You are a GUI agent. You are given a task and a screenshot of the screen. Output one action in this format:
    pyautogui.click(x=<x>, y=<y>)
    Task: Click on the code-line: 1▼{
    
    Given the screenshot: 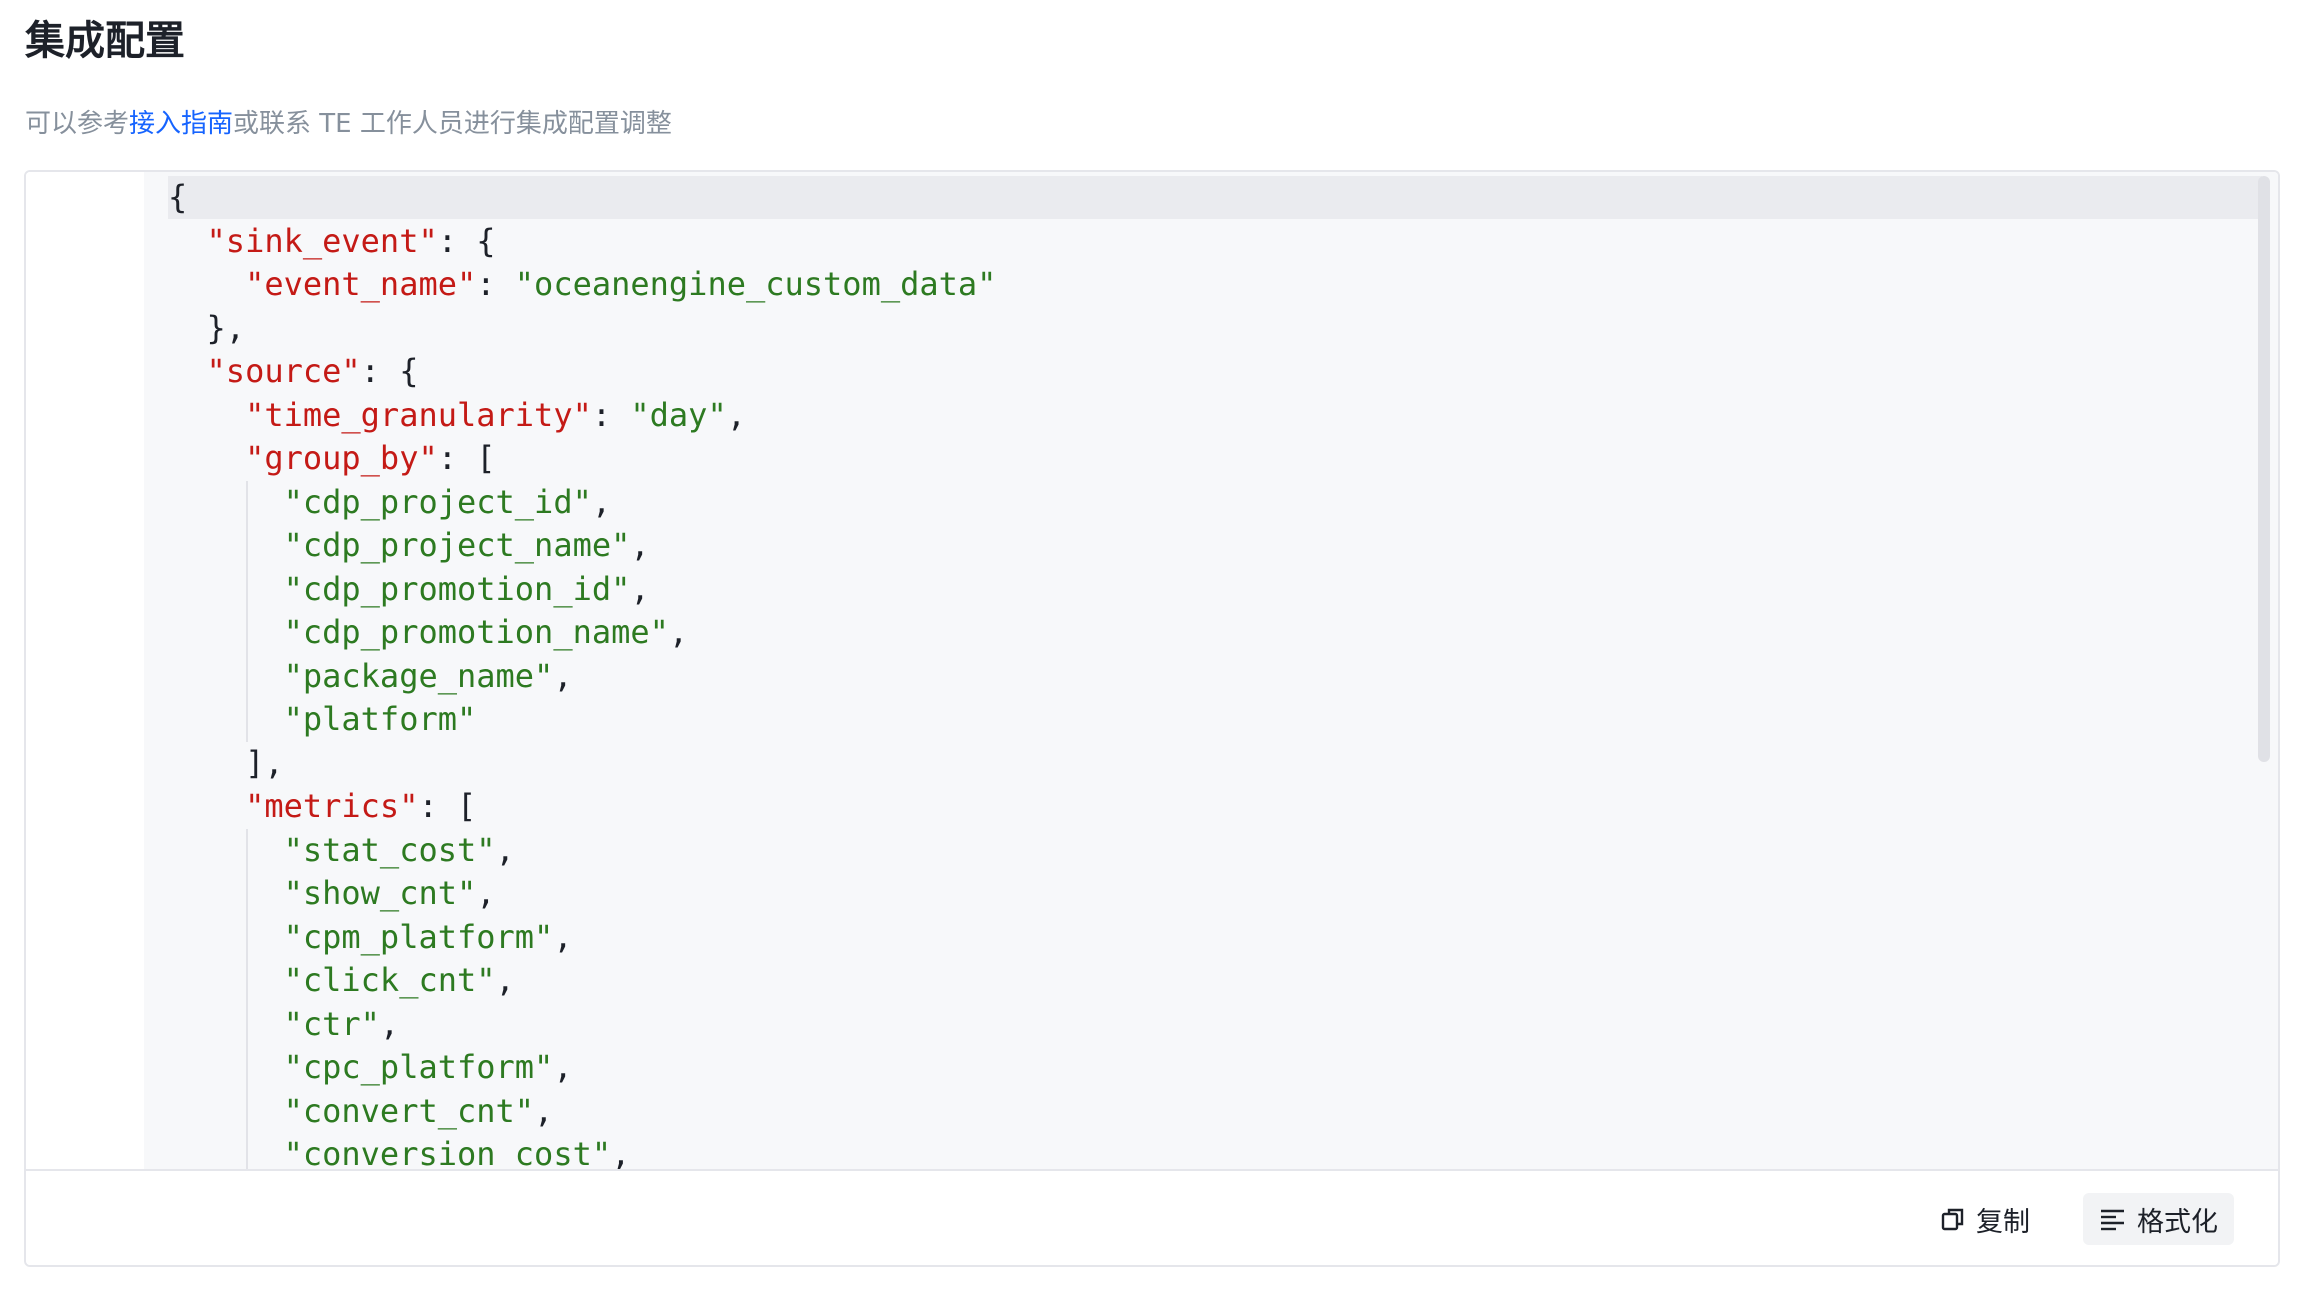 What is the action you would take?
    pyautogui.click(x=1211, y=197)
    